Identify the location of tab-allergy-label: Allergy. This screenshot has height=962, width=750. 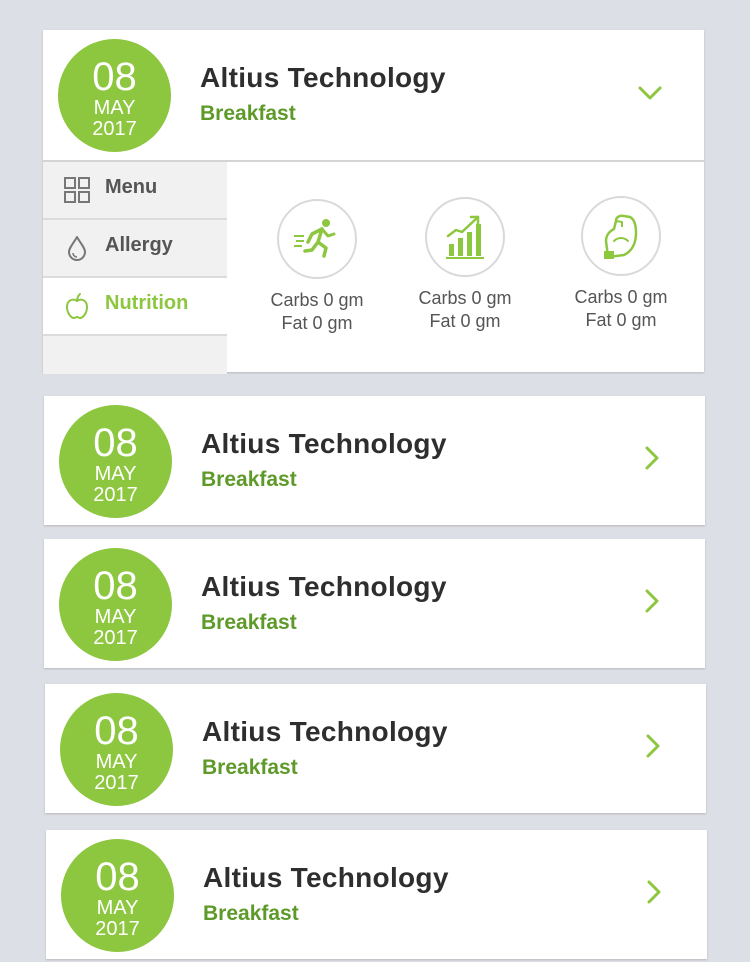
(139, 245).